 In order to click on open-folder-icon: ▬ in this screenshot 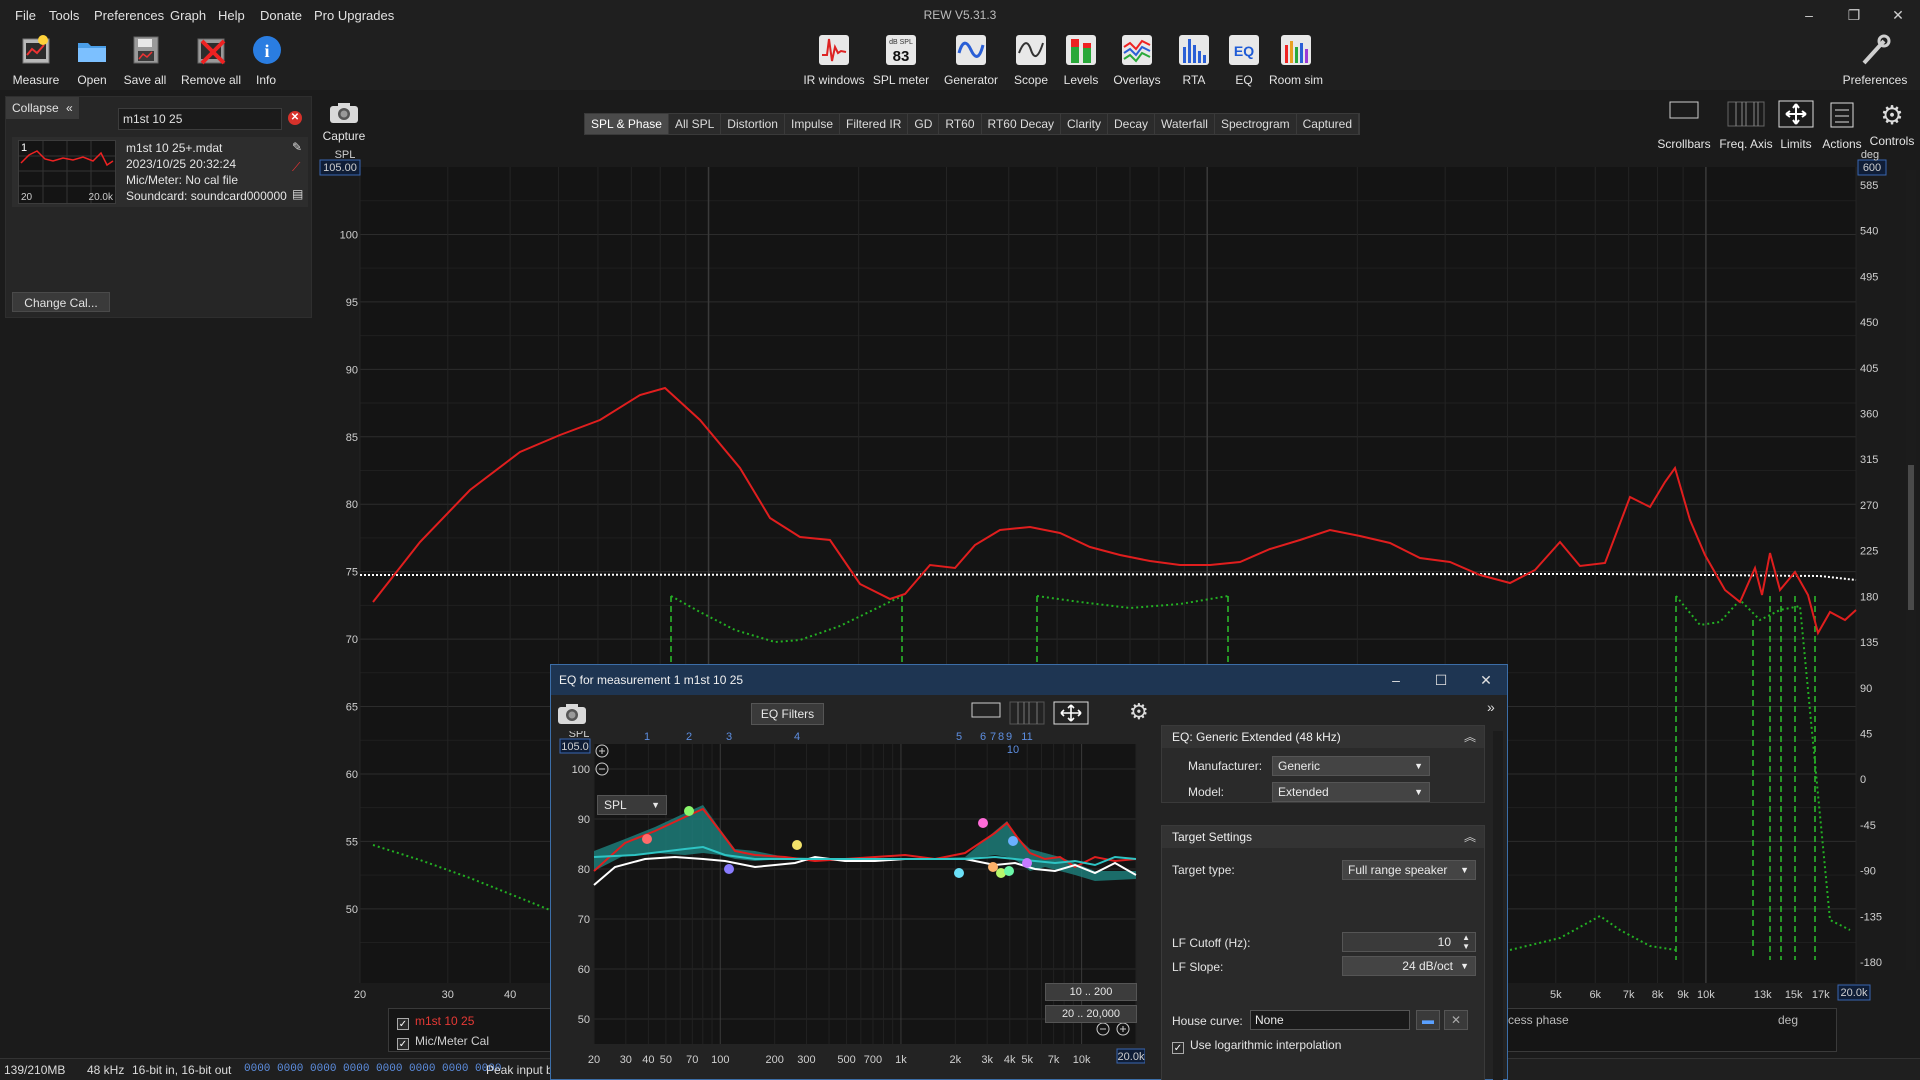, I will do `click(1428, 1020)`.